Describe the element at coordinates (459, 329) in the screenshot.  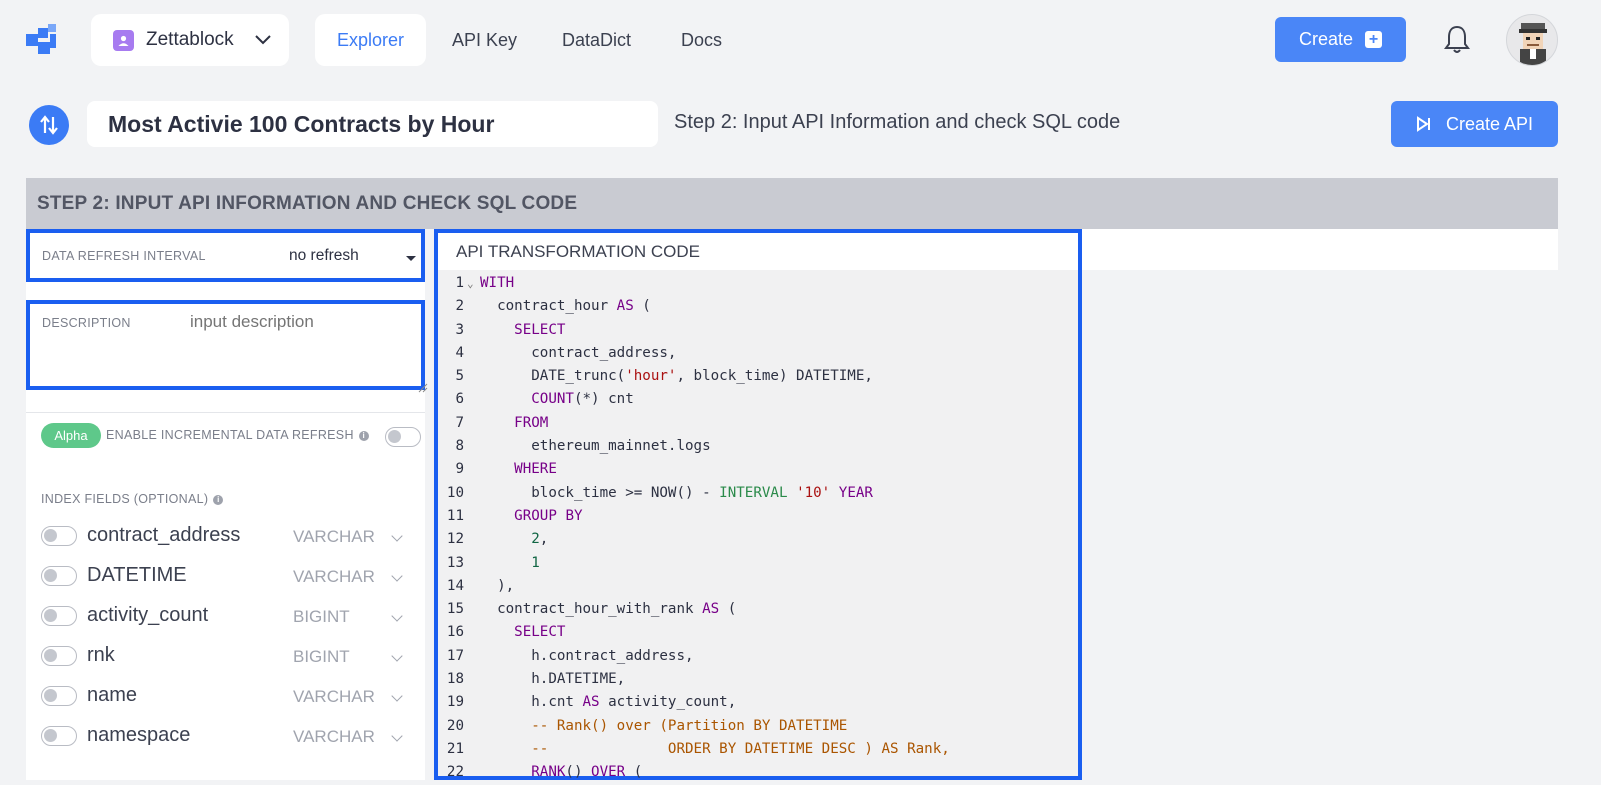
I see `line-number: 3` at that location.